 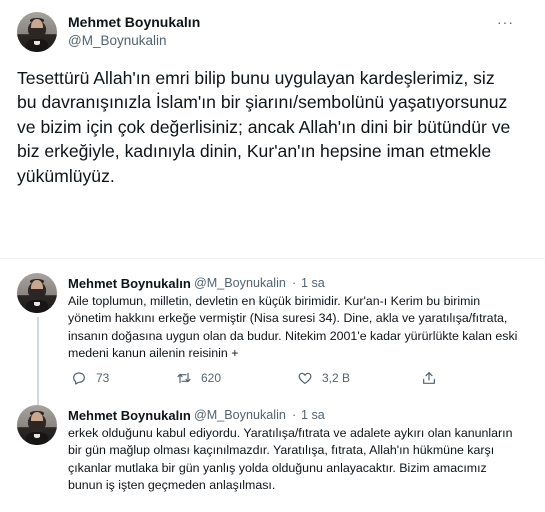 I want to click on retweet-count: 620, so click(x=211, y=378).